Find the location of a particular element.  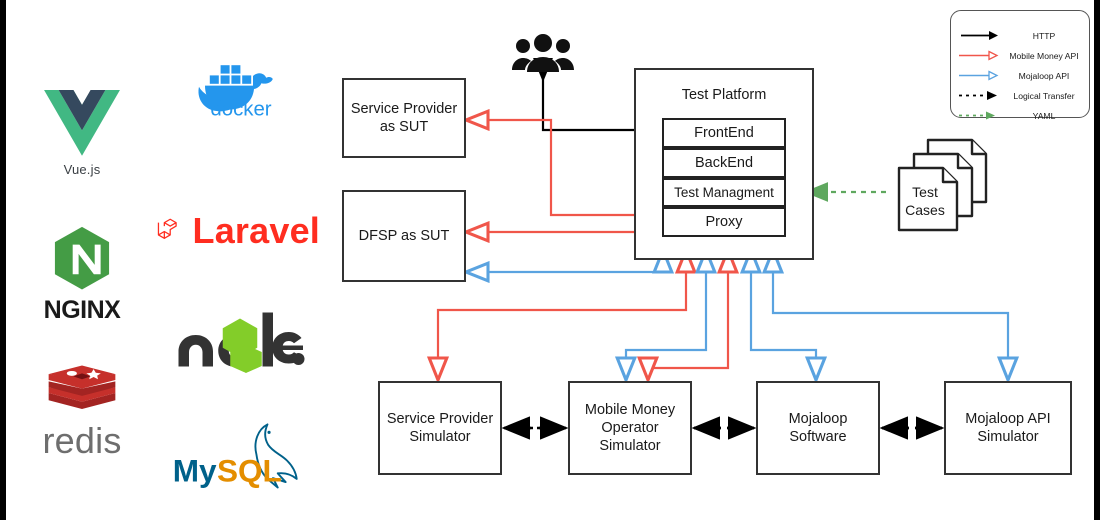

test-platform-layer-frontend: FrontEnd is located at coordinates (724, 133).